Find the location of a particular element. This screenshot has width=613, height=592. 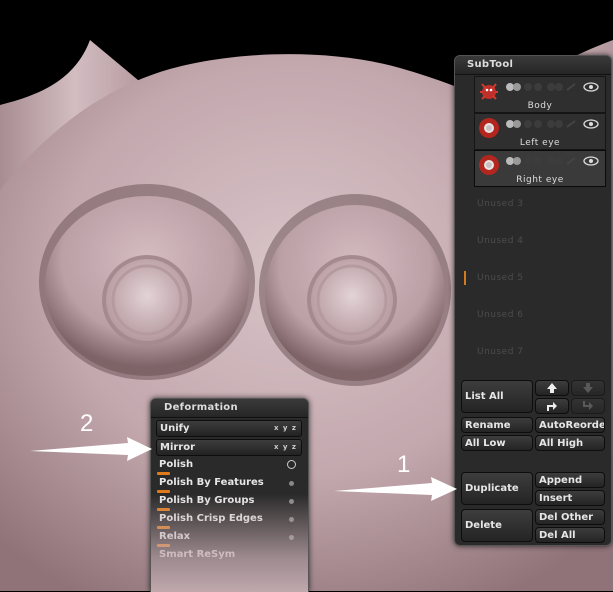

subtool-palette-title: SubTool is located at coordinates (533, 65).